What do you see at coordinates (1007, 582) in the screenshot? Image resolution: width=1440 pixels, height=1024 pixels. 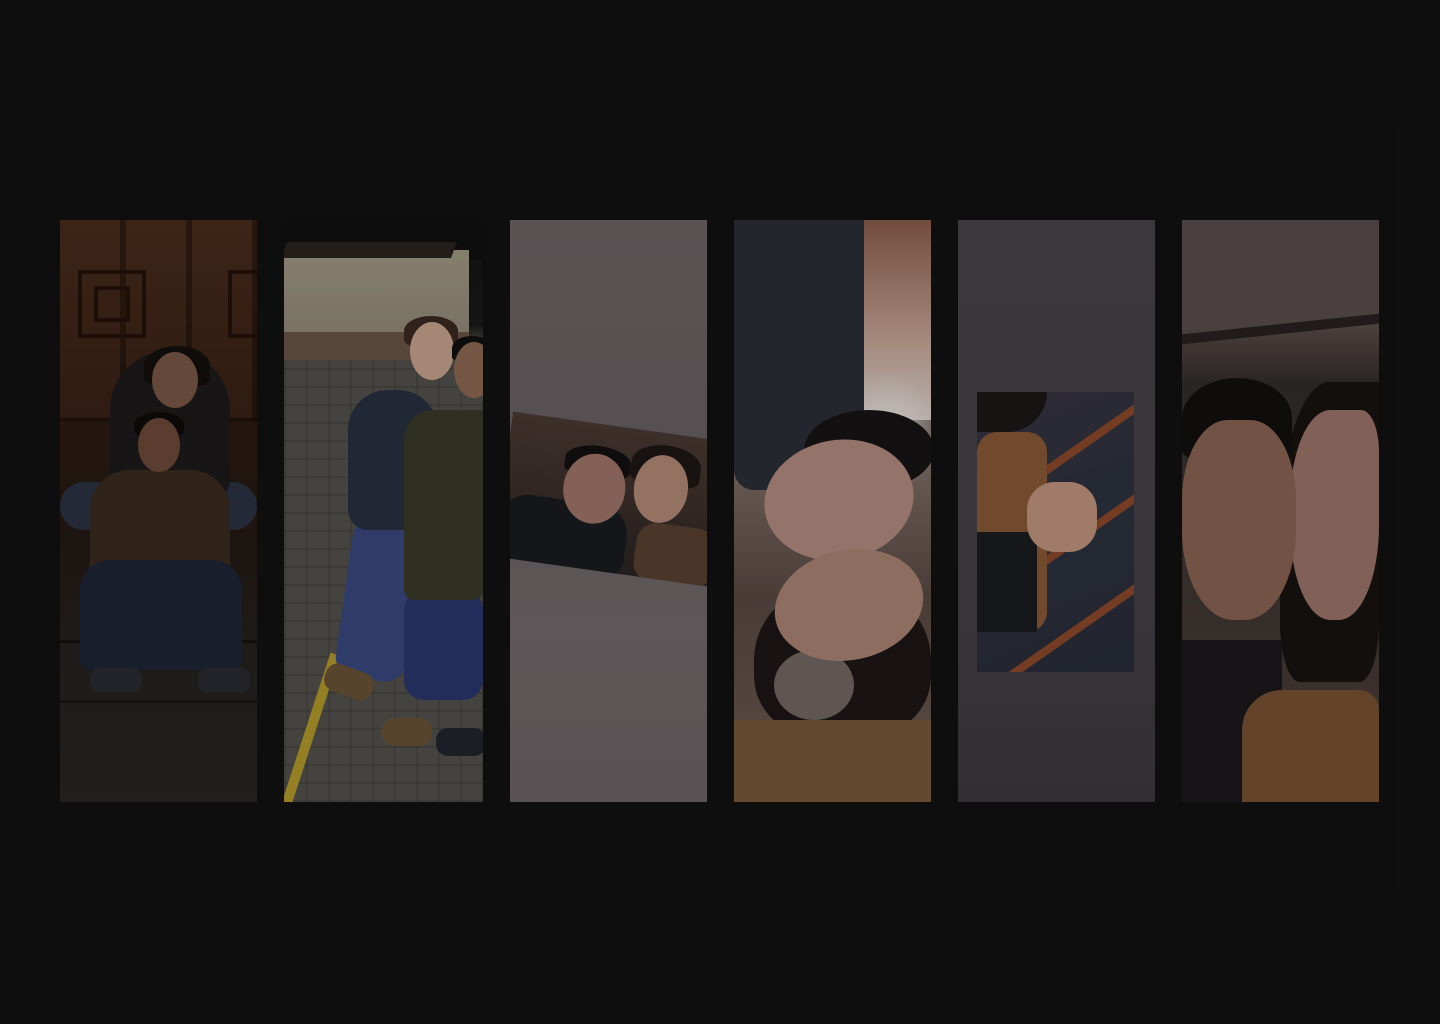 I see `jacket-sleeve` at bounding box center [1007, 582].